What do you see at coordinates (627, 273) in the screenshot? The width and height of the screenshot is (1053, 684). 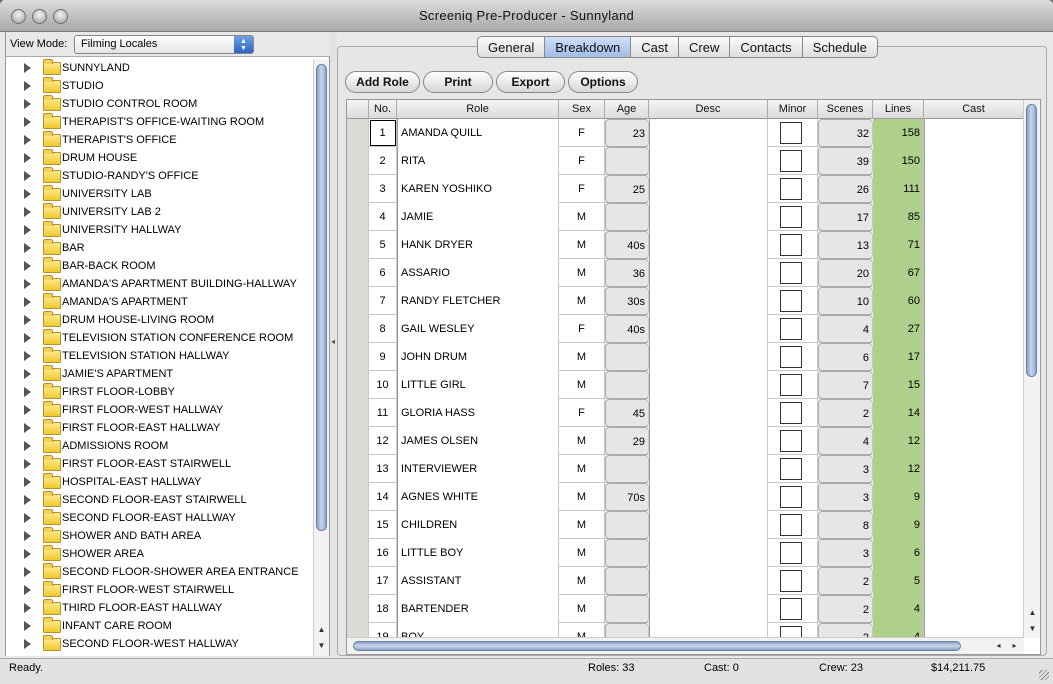 I see `age-cell: 36` at bounding box center [627, 273].